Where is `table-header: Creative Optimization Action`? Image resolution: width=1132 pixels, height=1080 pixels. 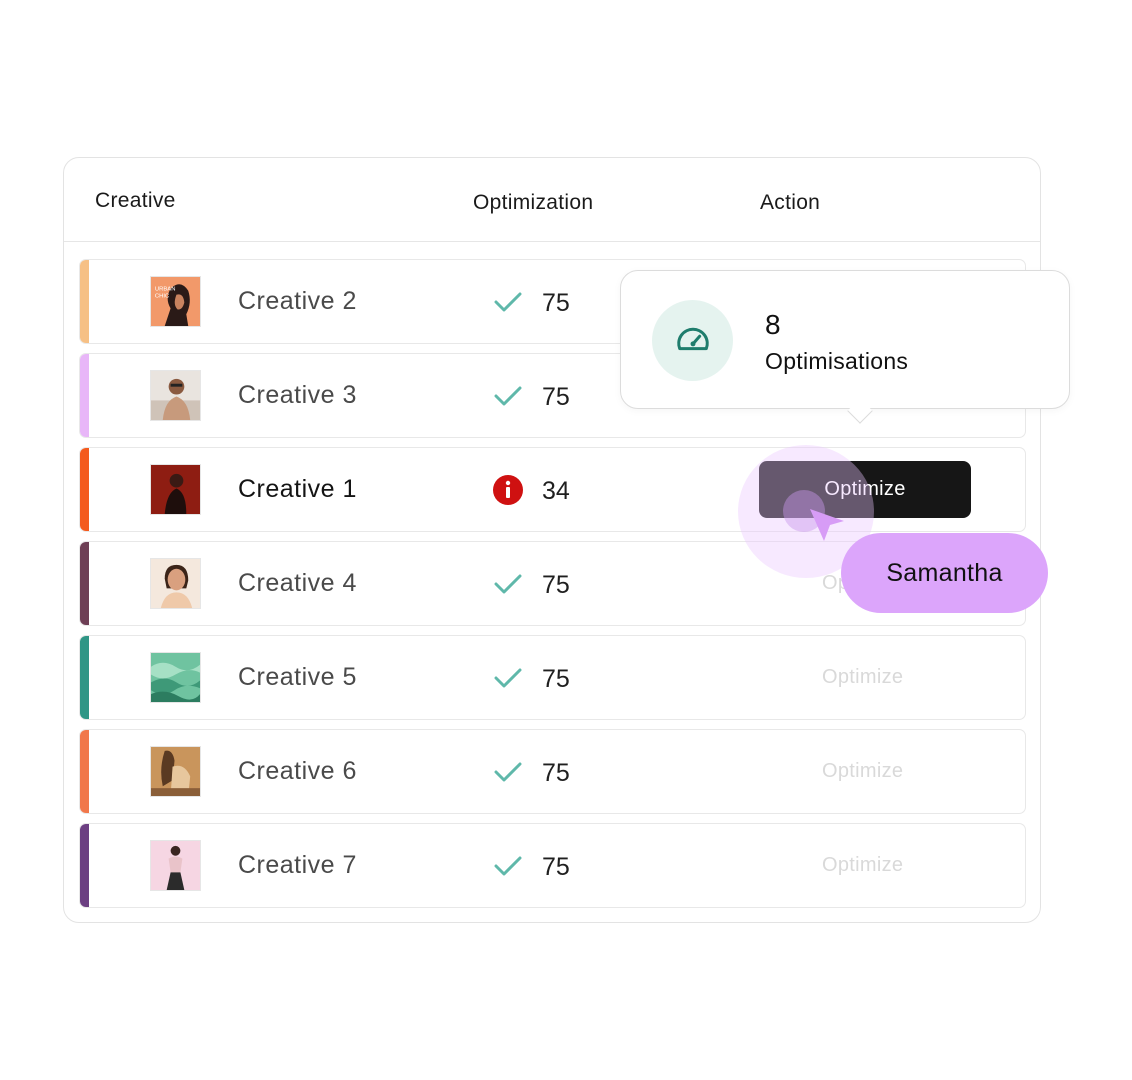 table-header: Creative Optimization Action is located at coordinates (552, 200).